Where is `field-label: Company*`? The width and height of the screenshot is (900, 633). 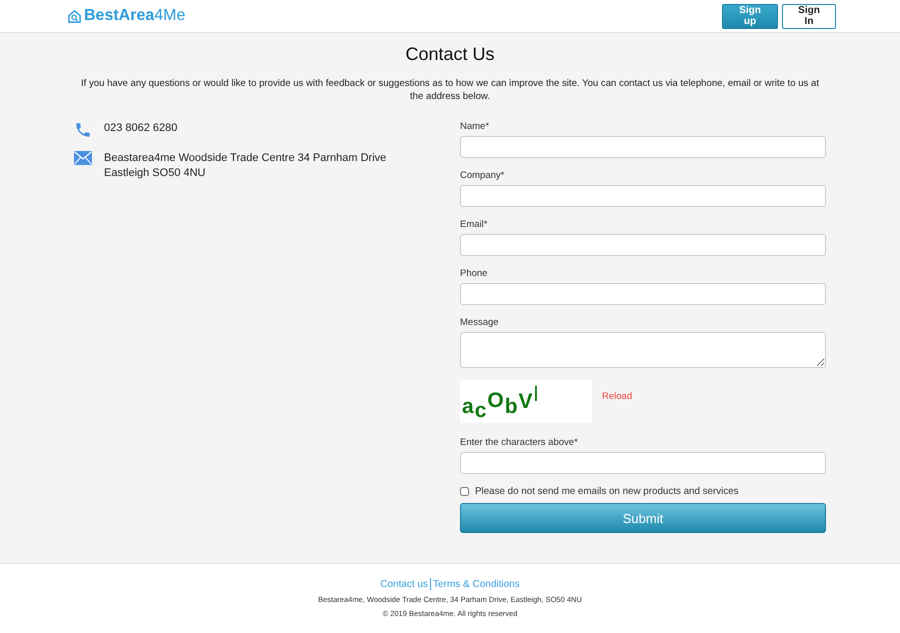 field-label: Company* is located at coordinates (483, 175).